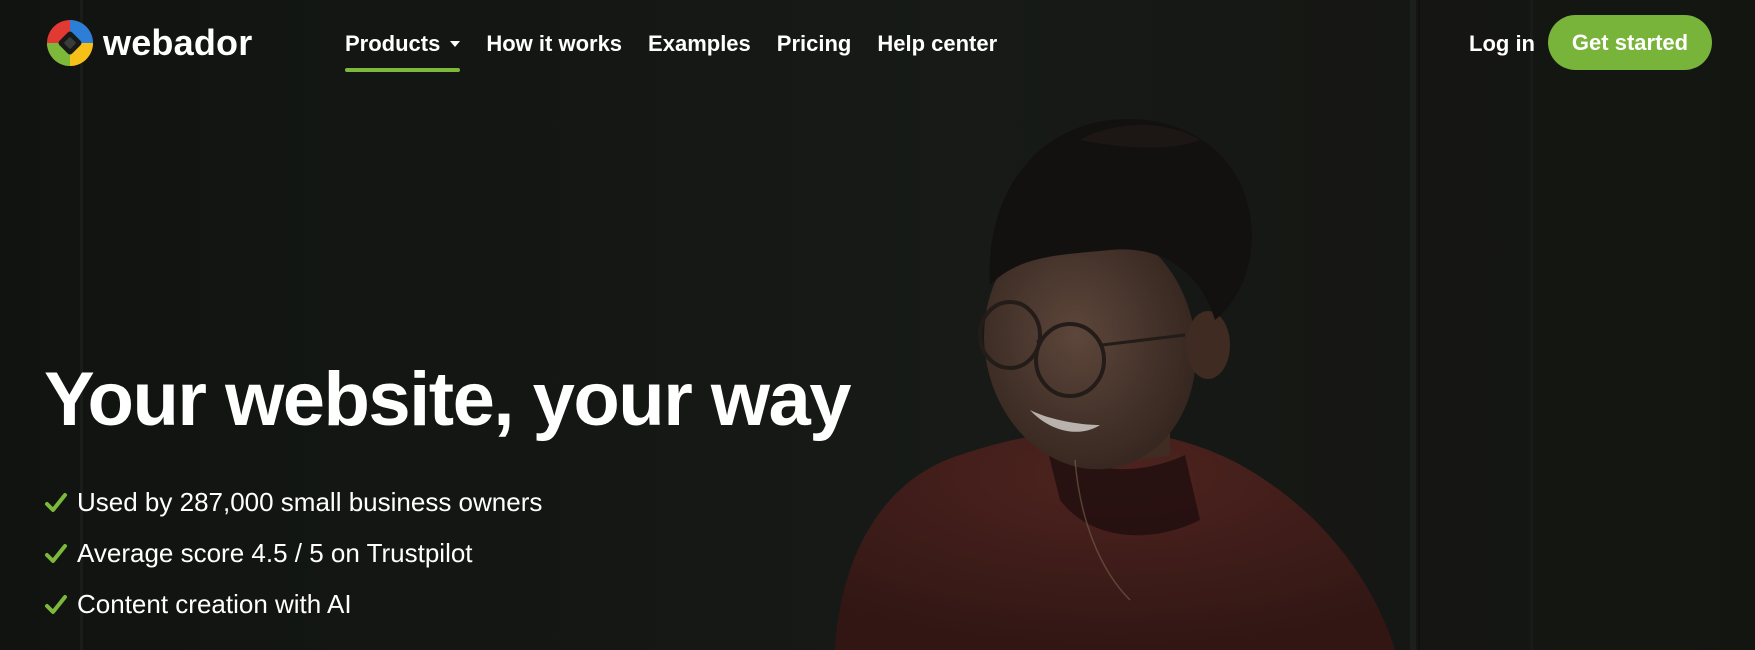  I want to click on feature-text: Content creation with AI, so click(214, 604).